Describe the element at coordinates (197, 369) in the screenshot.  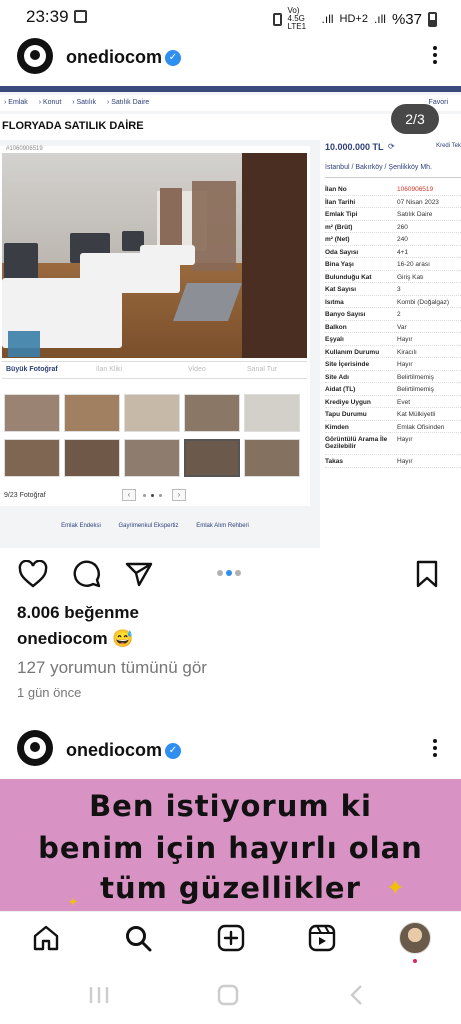
I see `tab-video: Video` at that location.